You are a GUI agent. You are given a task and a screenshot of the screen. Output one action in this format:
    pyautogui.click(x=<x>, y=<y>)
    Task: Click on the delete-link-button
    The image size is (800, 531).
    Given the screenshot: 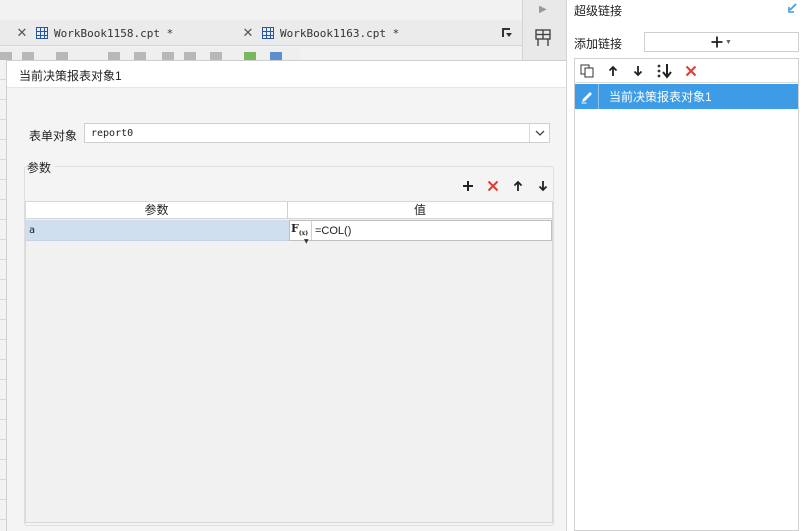 What is the action you would take?
    pyautogui.click(x=691, y=71)
    